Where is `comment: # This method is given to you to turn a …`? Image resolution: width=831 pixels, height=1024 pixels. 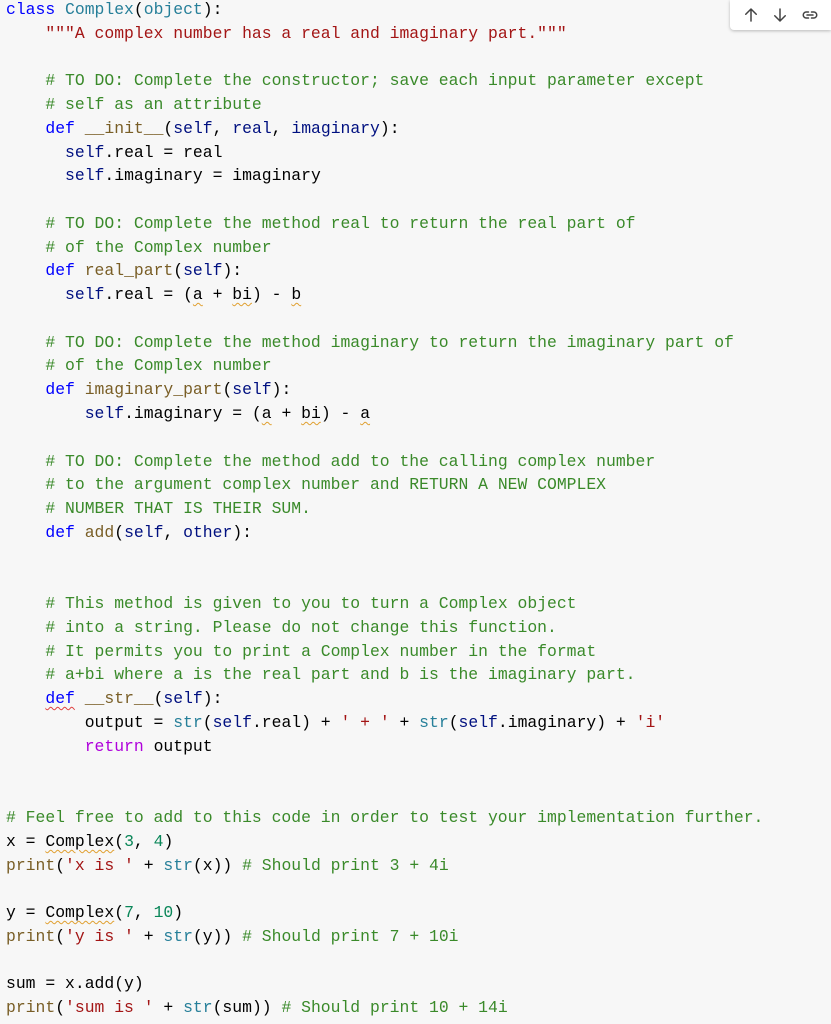
comment: # This method is given to you to turn a … is located at coordinates (311, 604).